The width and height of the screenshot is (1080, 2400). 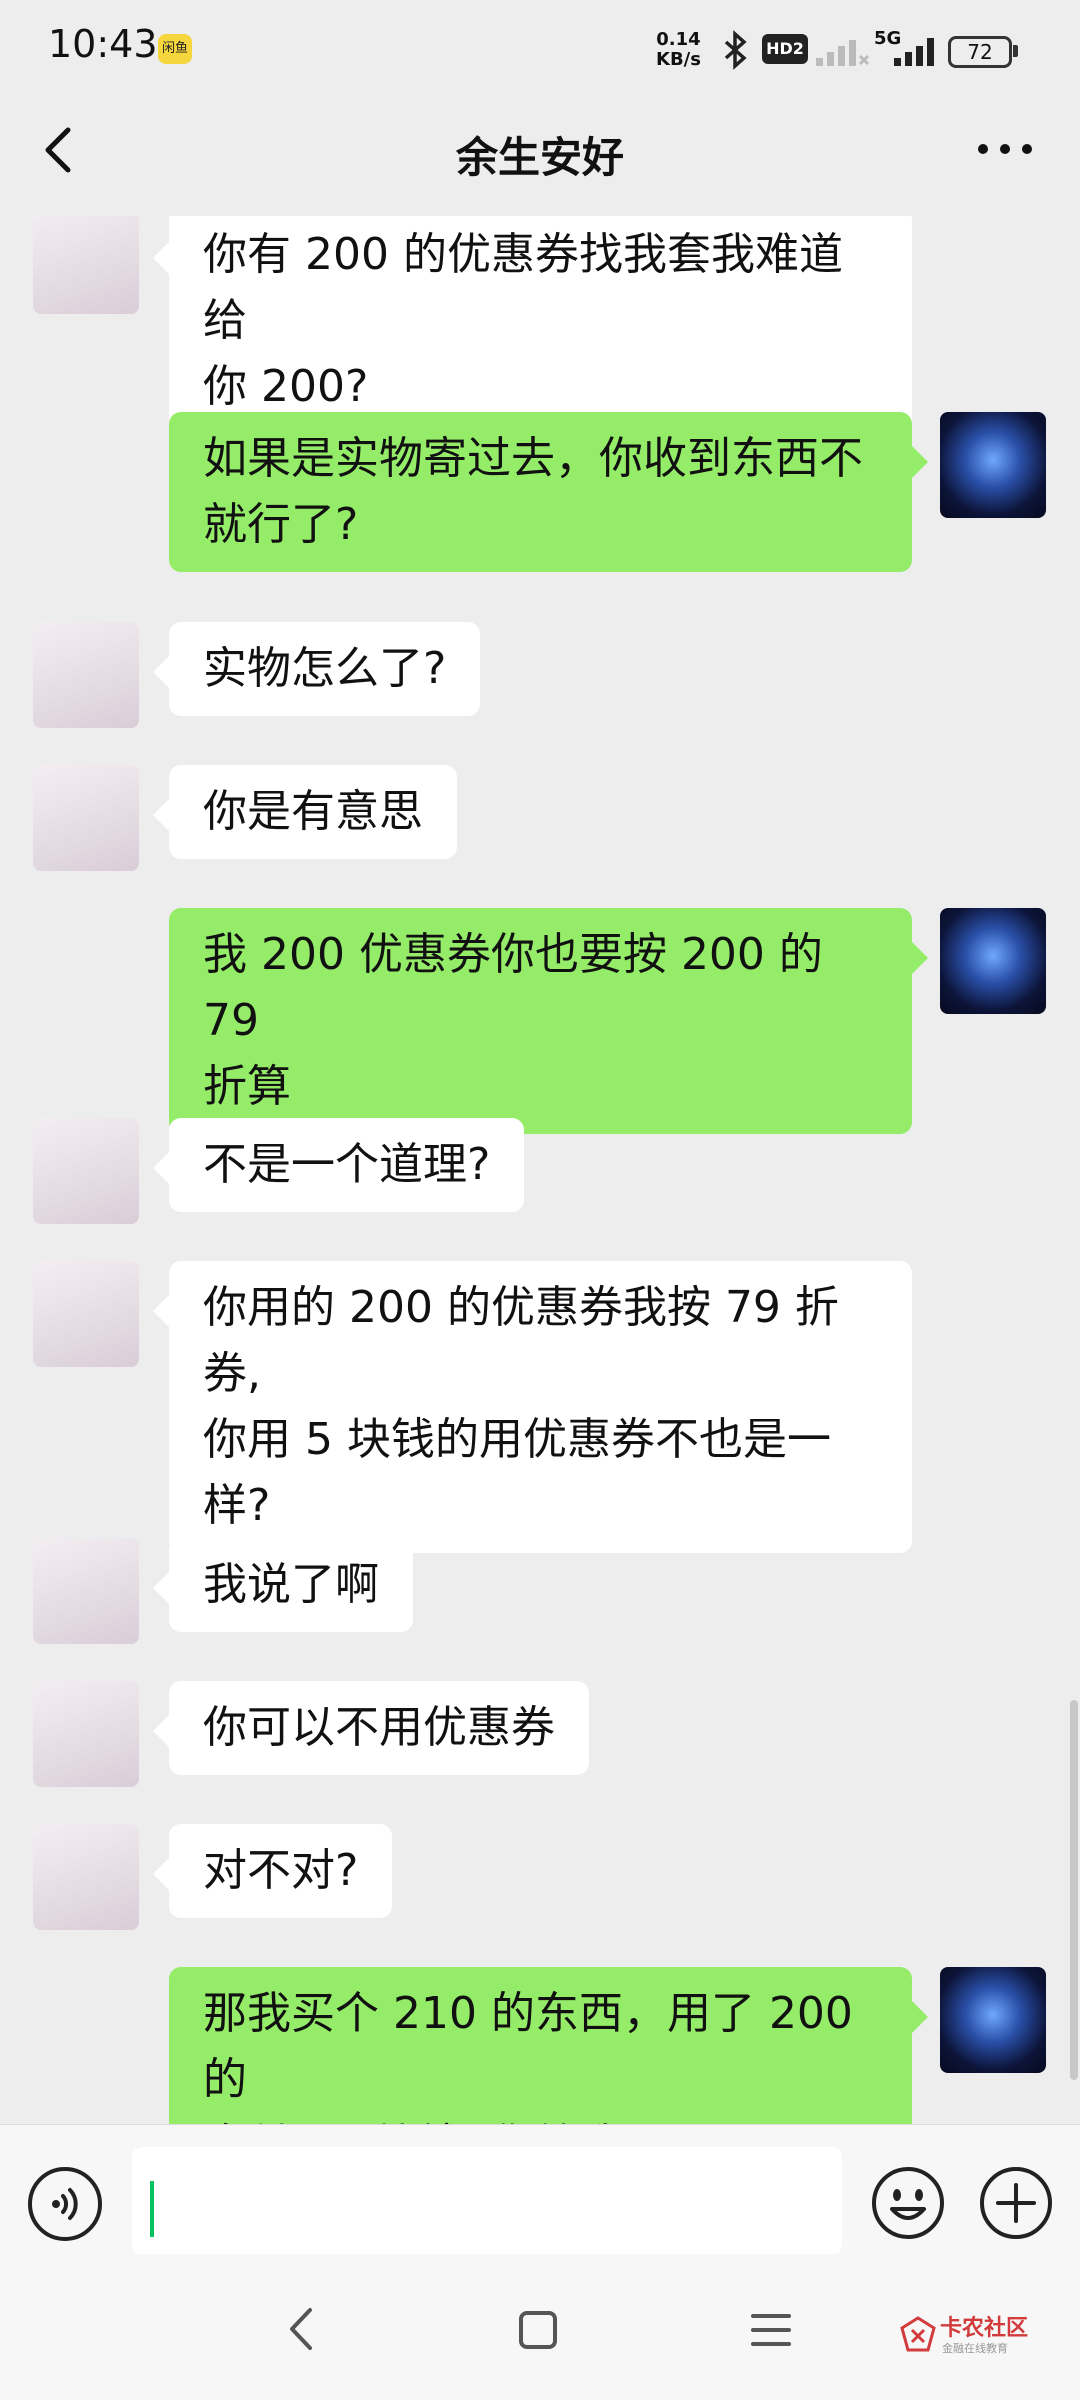 What do you see at coordinates (302, 2329) in the screenshot?
I see `nav-back-icon` at bounding box center [302, 2329].